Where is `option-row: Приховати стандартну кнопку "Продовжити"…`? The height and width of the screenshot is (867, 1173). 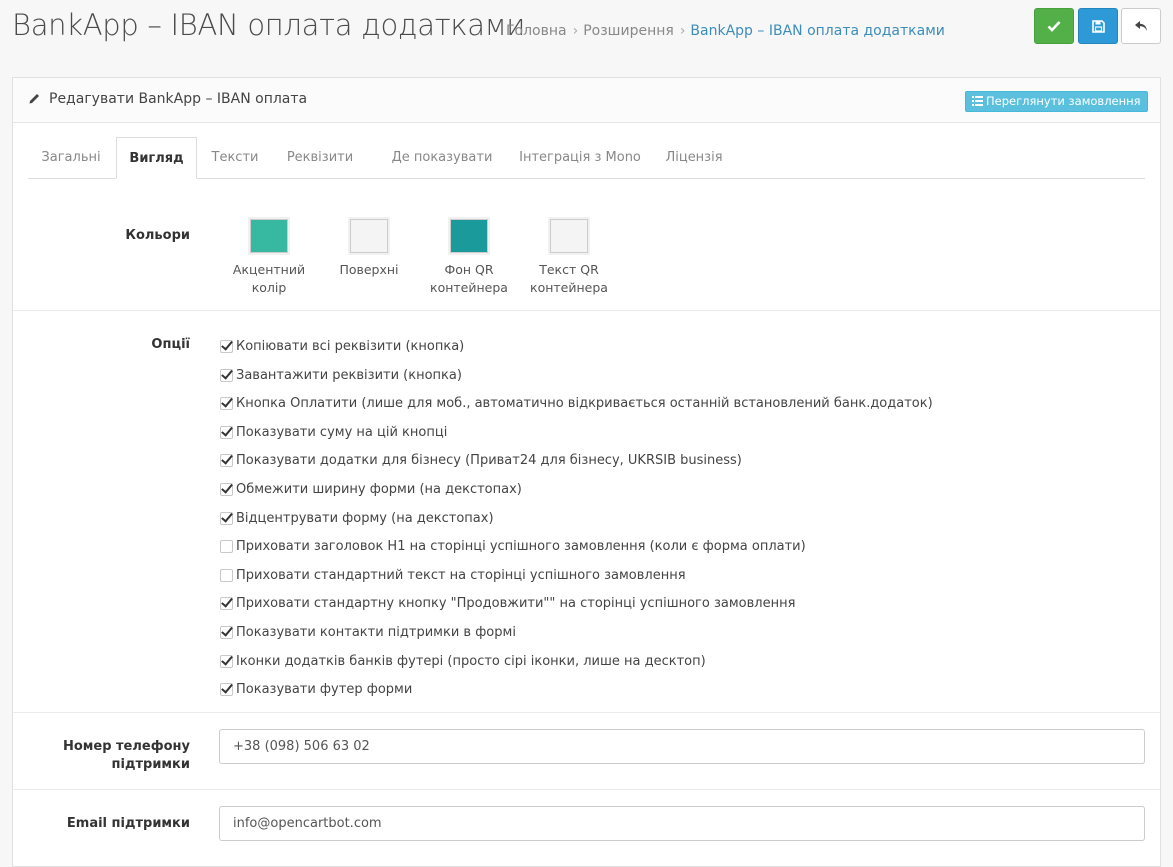
option-row: Приховати стандартну кнопку "Продовжити"… is located at coordinates (507, 603).